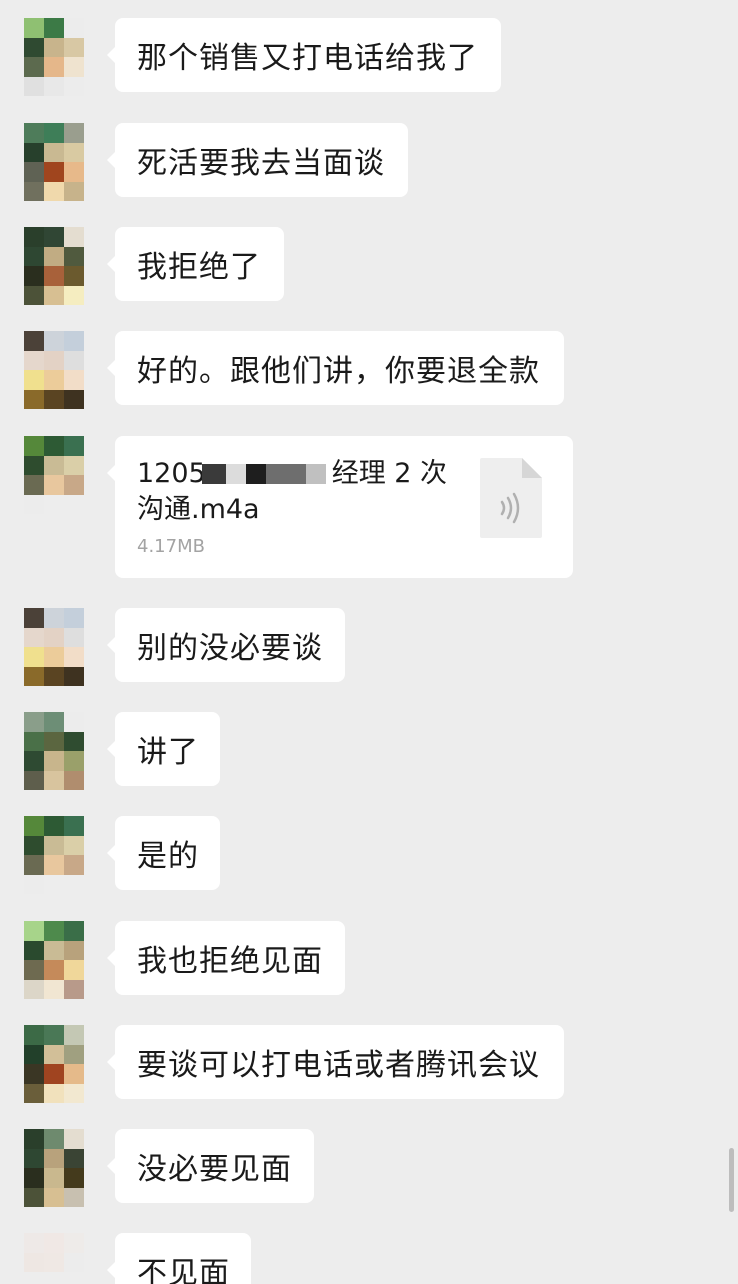  I want to click on message-bubble: 要谈可以打电话或者腾讯会议, so click(335, 1062).